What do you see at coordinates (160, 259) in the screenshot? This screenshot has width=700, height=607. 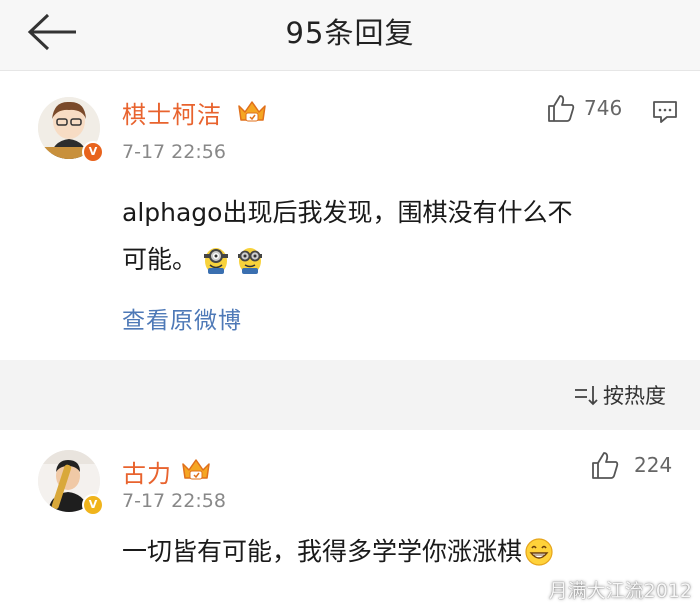 I see `comment-text-line2: 可能。` at bounding box center [160, 259].